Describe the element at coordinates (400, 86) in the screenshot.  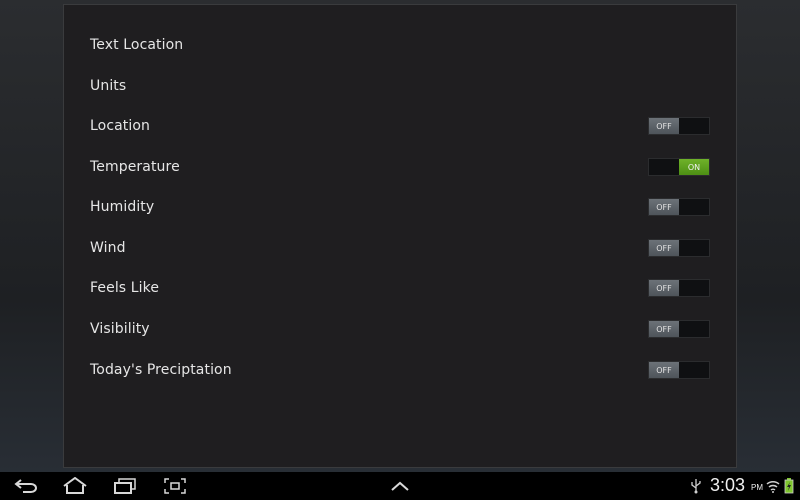
I see `setting-units: Units` at that location.